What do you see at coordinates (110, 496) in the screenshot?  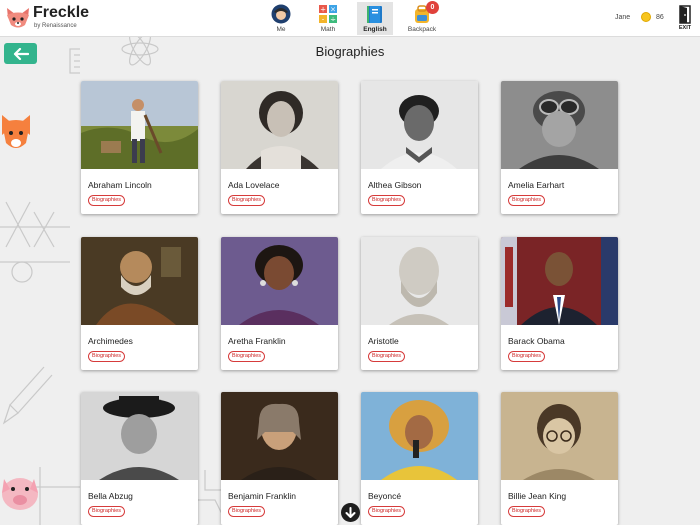 I see `card-name: Bella Abzug` at bounding box center [110, 496].